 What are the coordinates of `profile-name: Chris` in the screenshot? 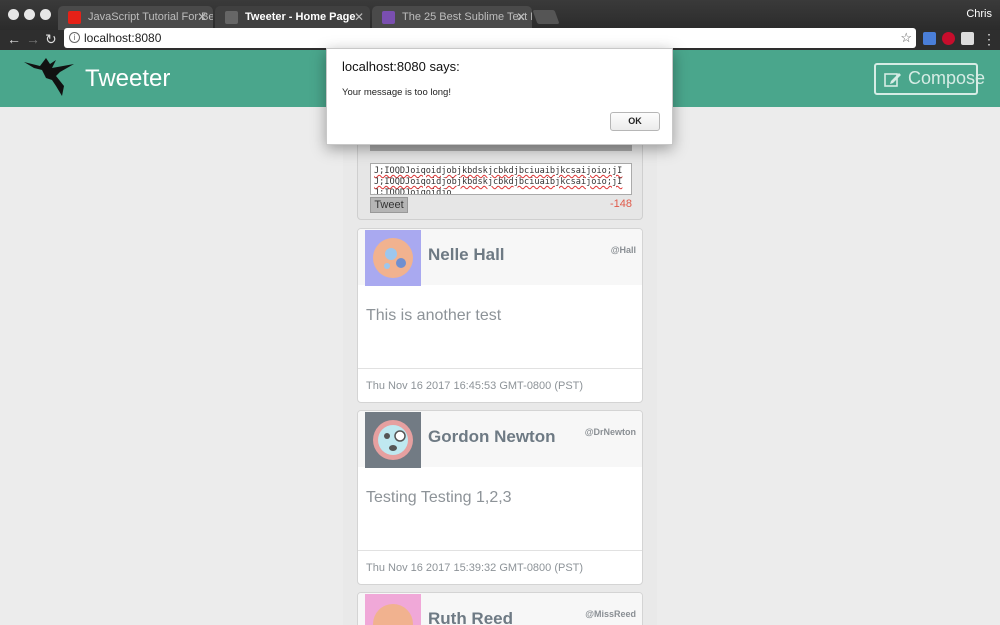 It's located at (979, 14).